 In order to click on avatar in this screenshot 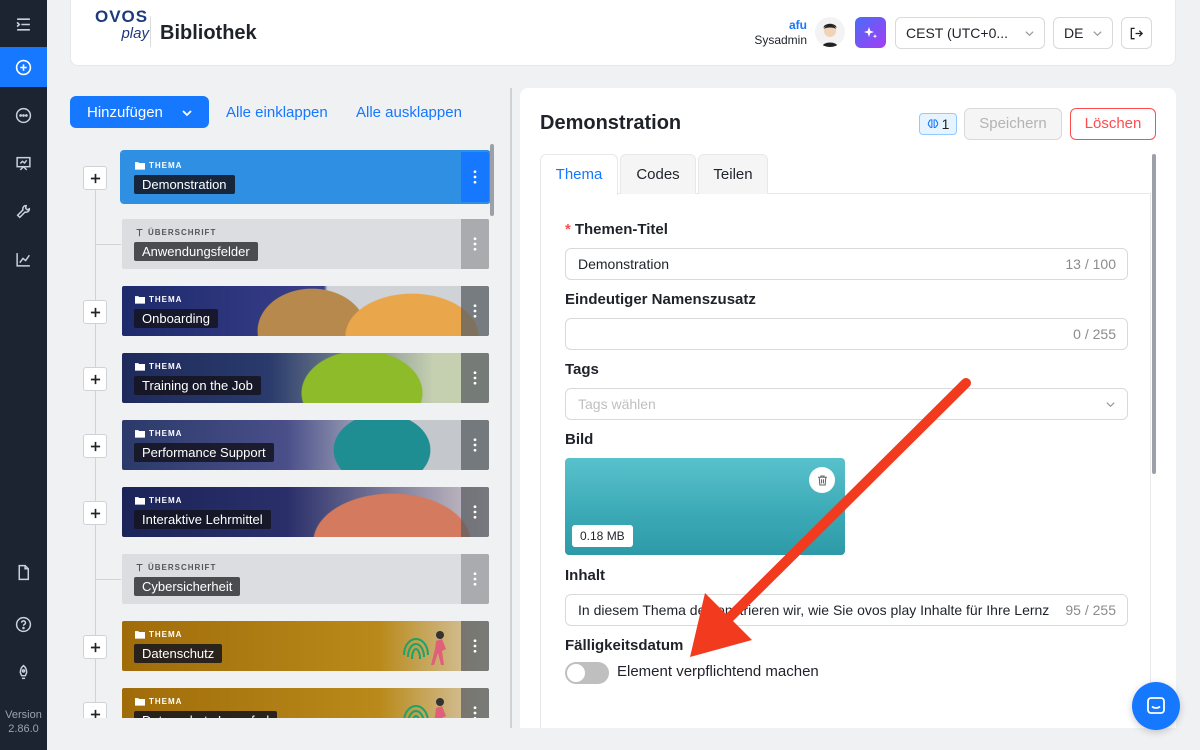, I will do `click(830, 32)`.